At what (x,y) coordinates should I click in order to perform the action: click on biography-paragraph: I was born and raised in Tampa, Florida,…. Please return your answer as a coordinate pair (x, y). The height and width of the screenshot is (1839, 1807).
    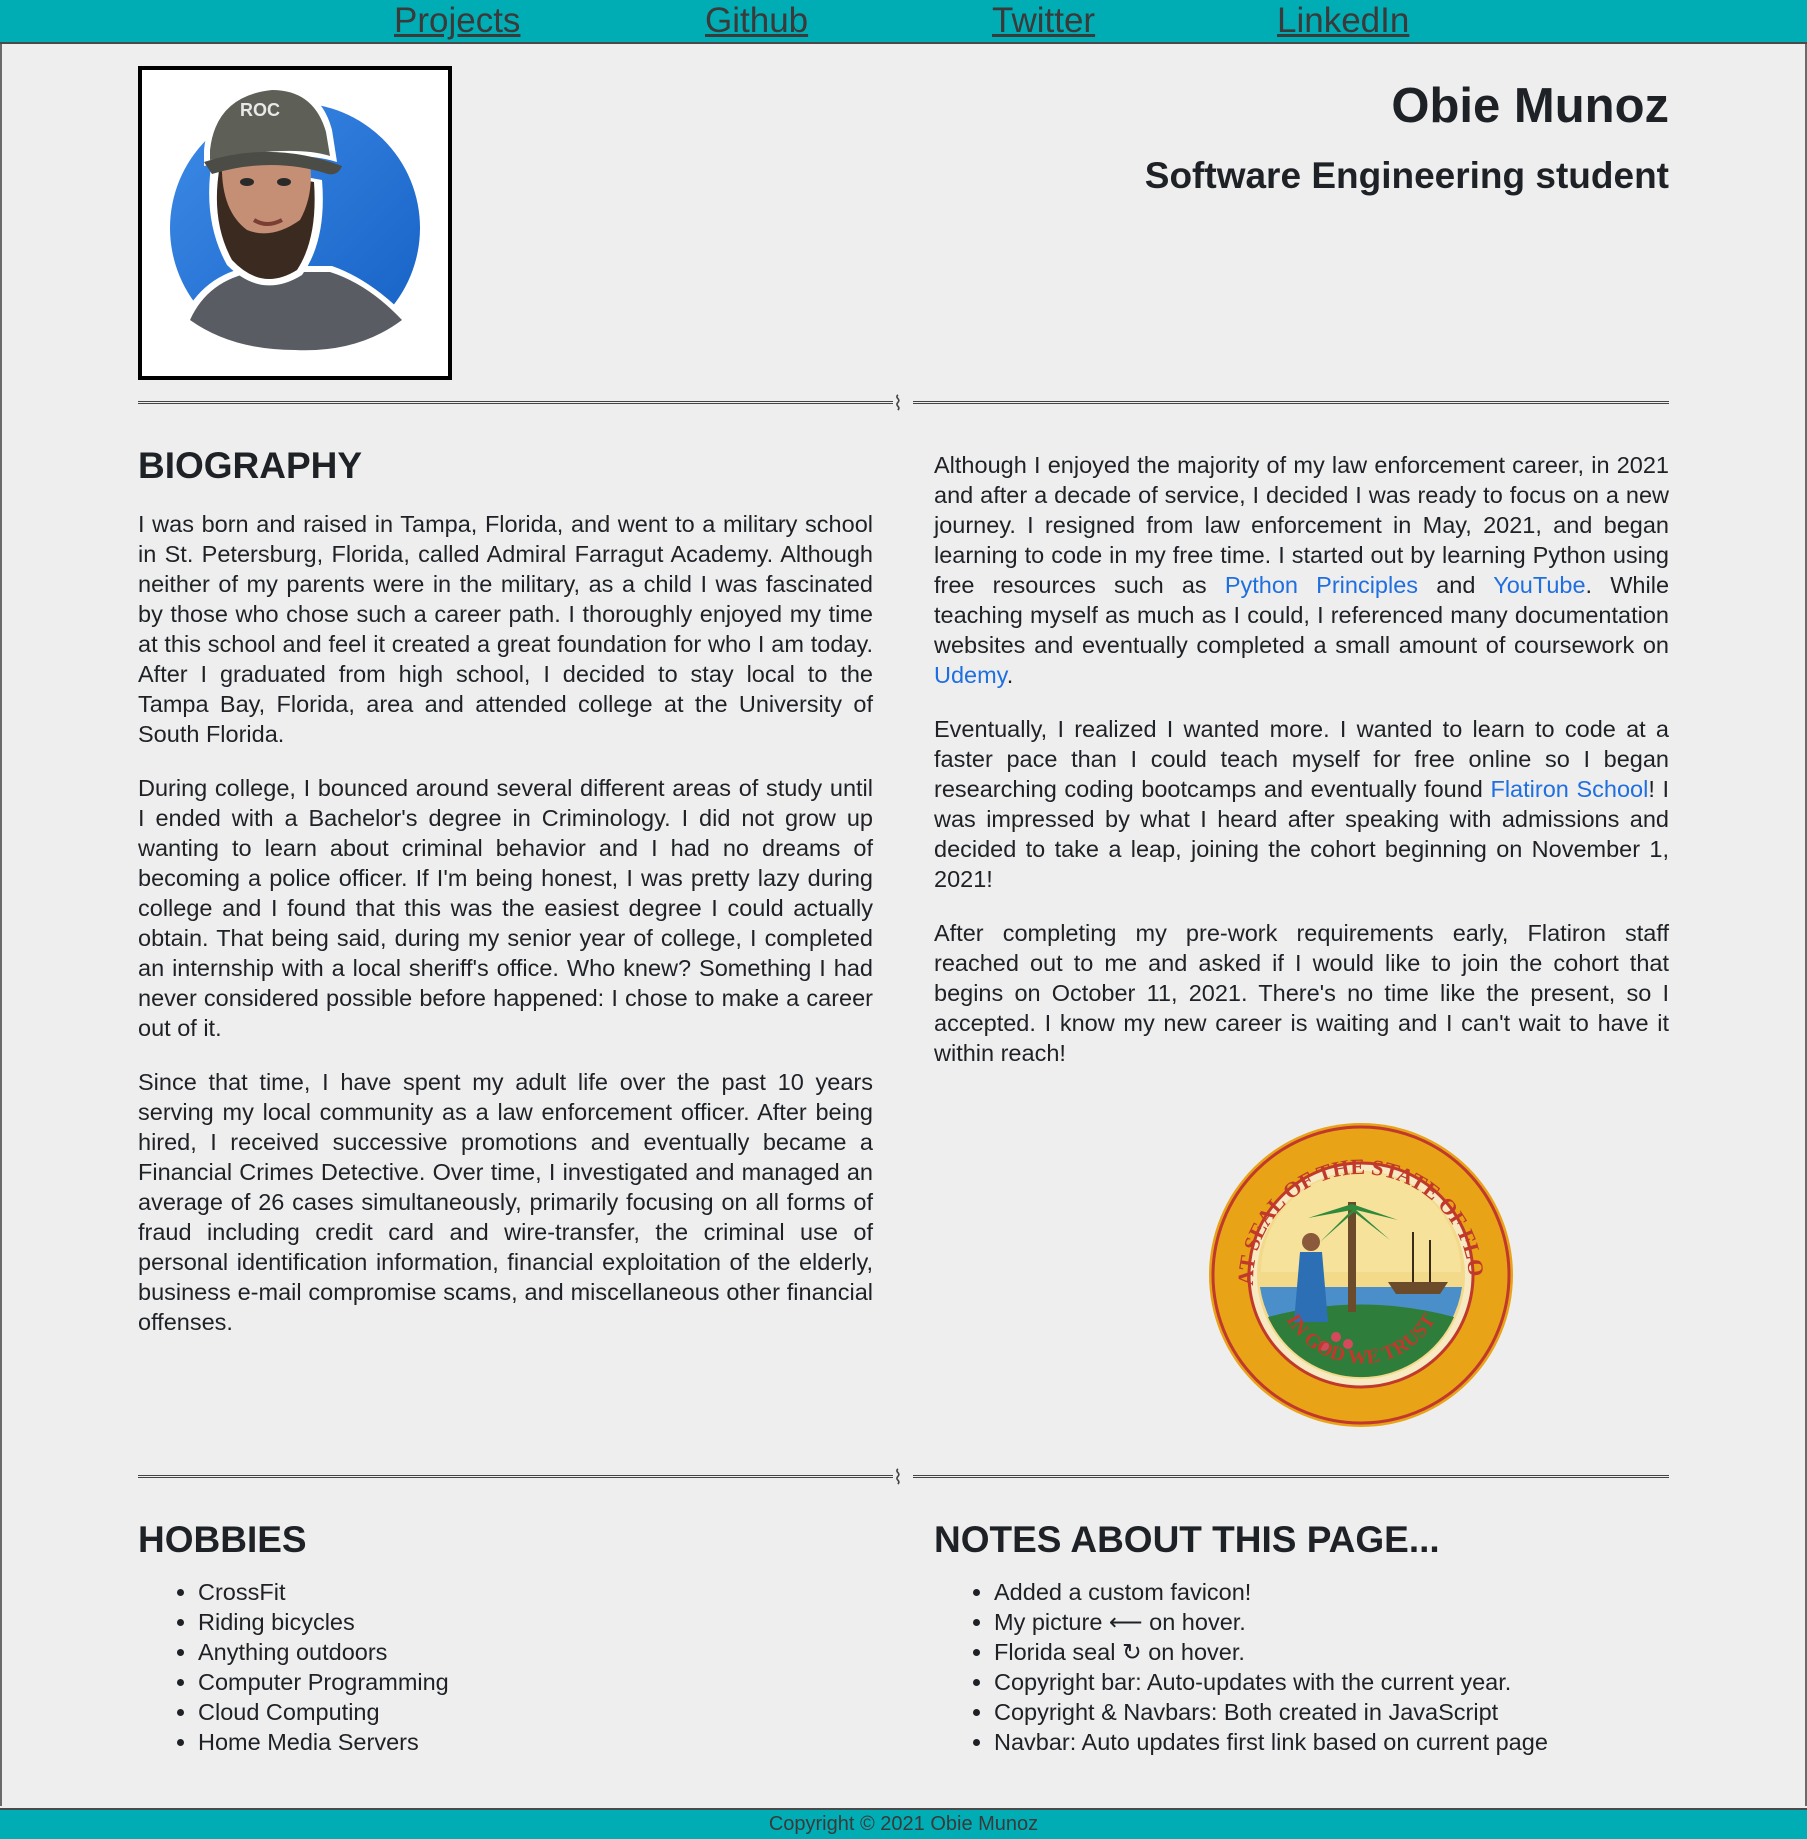
    Looking at the image, I should click on (505, 629).